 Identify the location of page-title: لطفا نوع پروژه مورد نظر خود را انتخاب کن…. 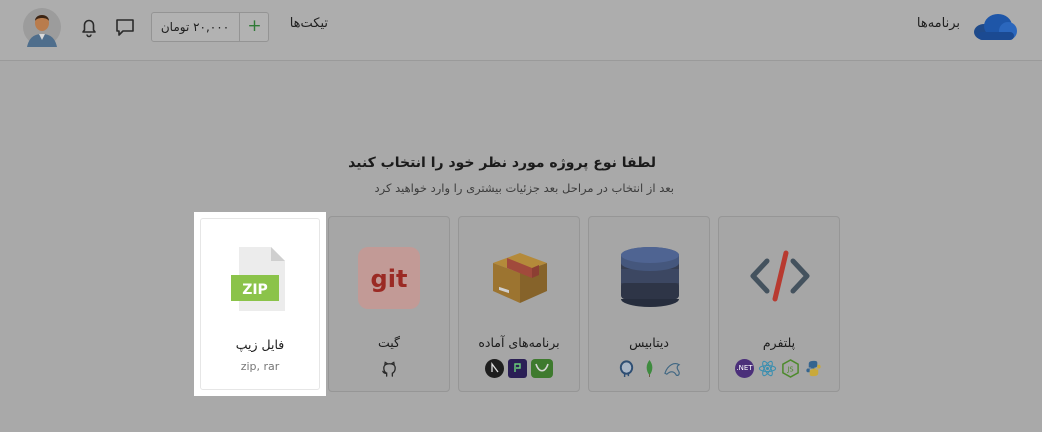
(502, 163).